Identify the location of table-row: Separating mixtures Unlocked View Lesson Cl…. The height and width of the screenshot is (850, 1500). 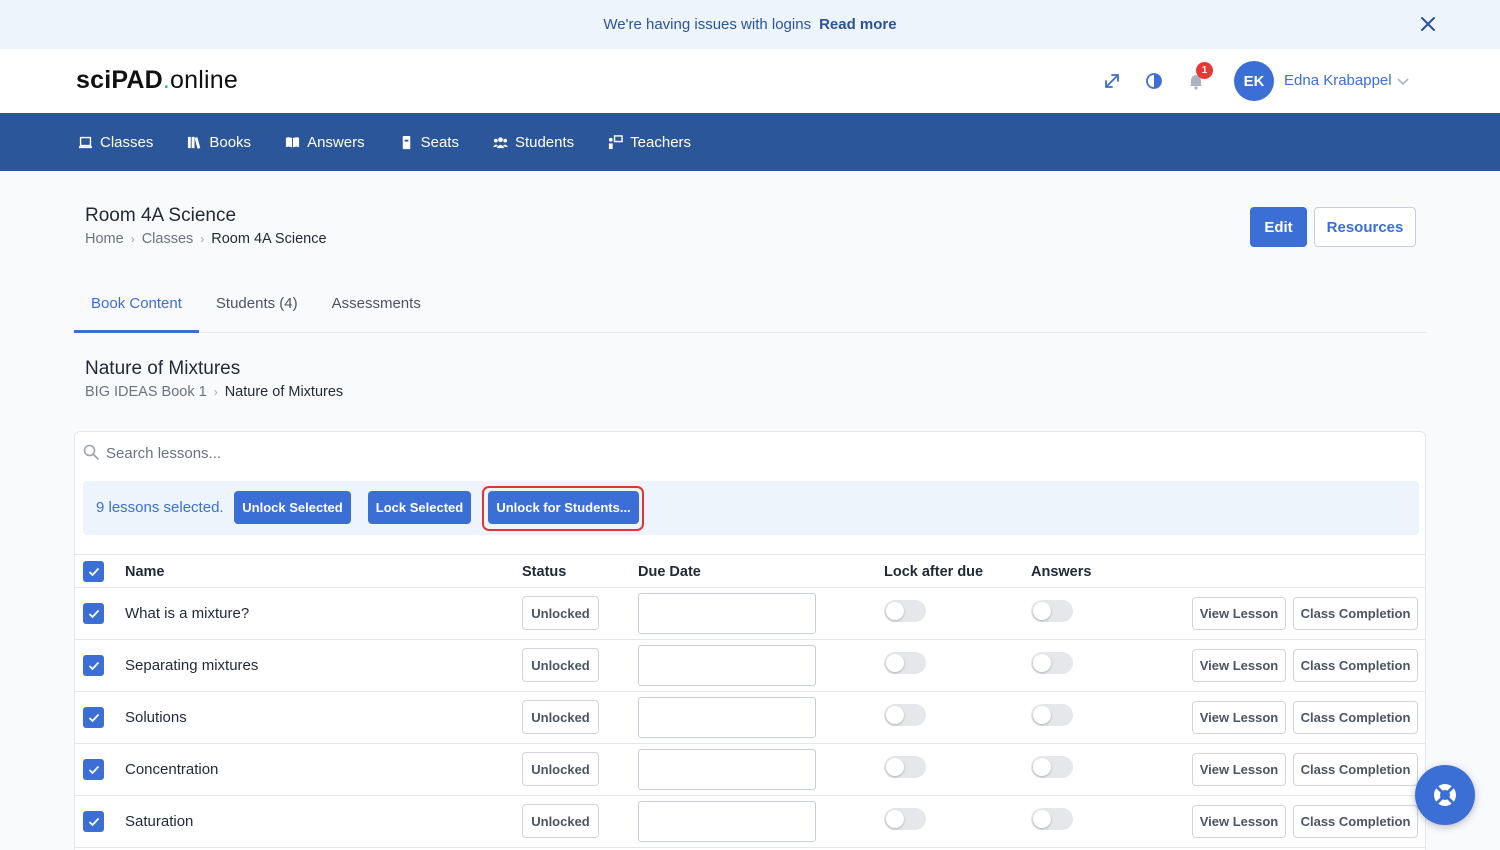
(750, 666).